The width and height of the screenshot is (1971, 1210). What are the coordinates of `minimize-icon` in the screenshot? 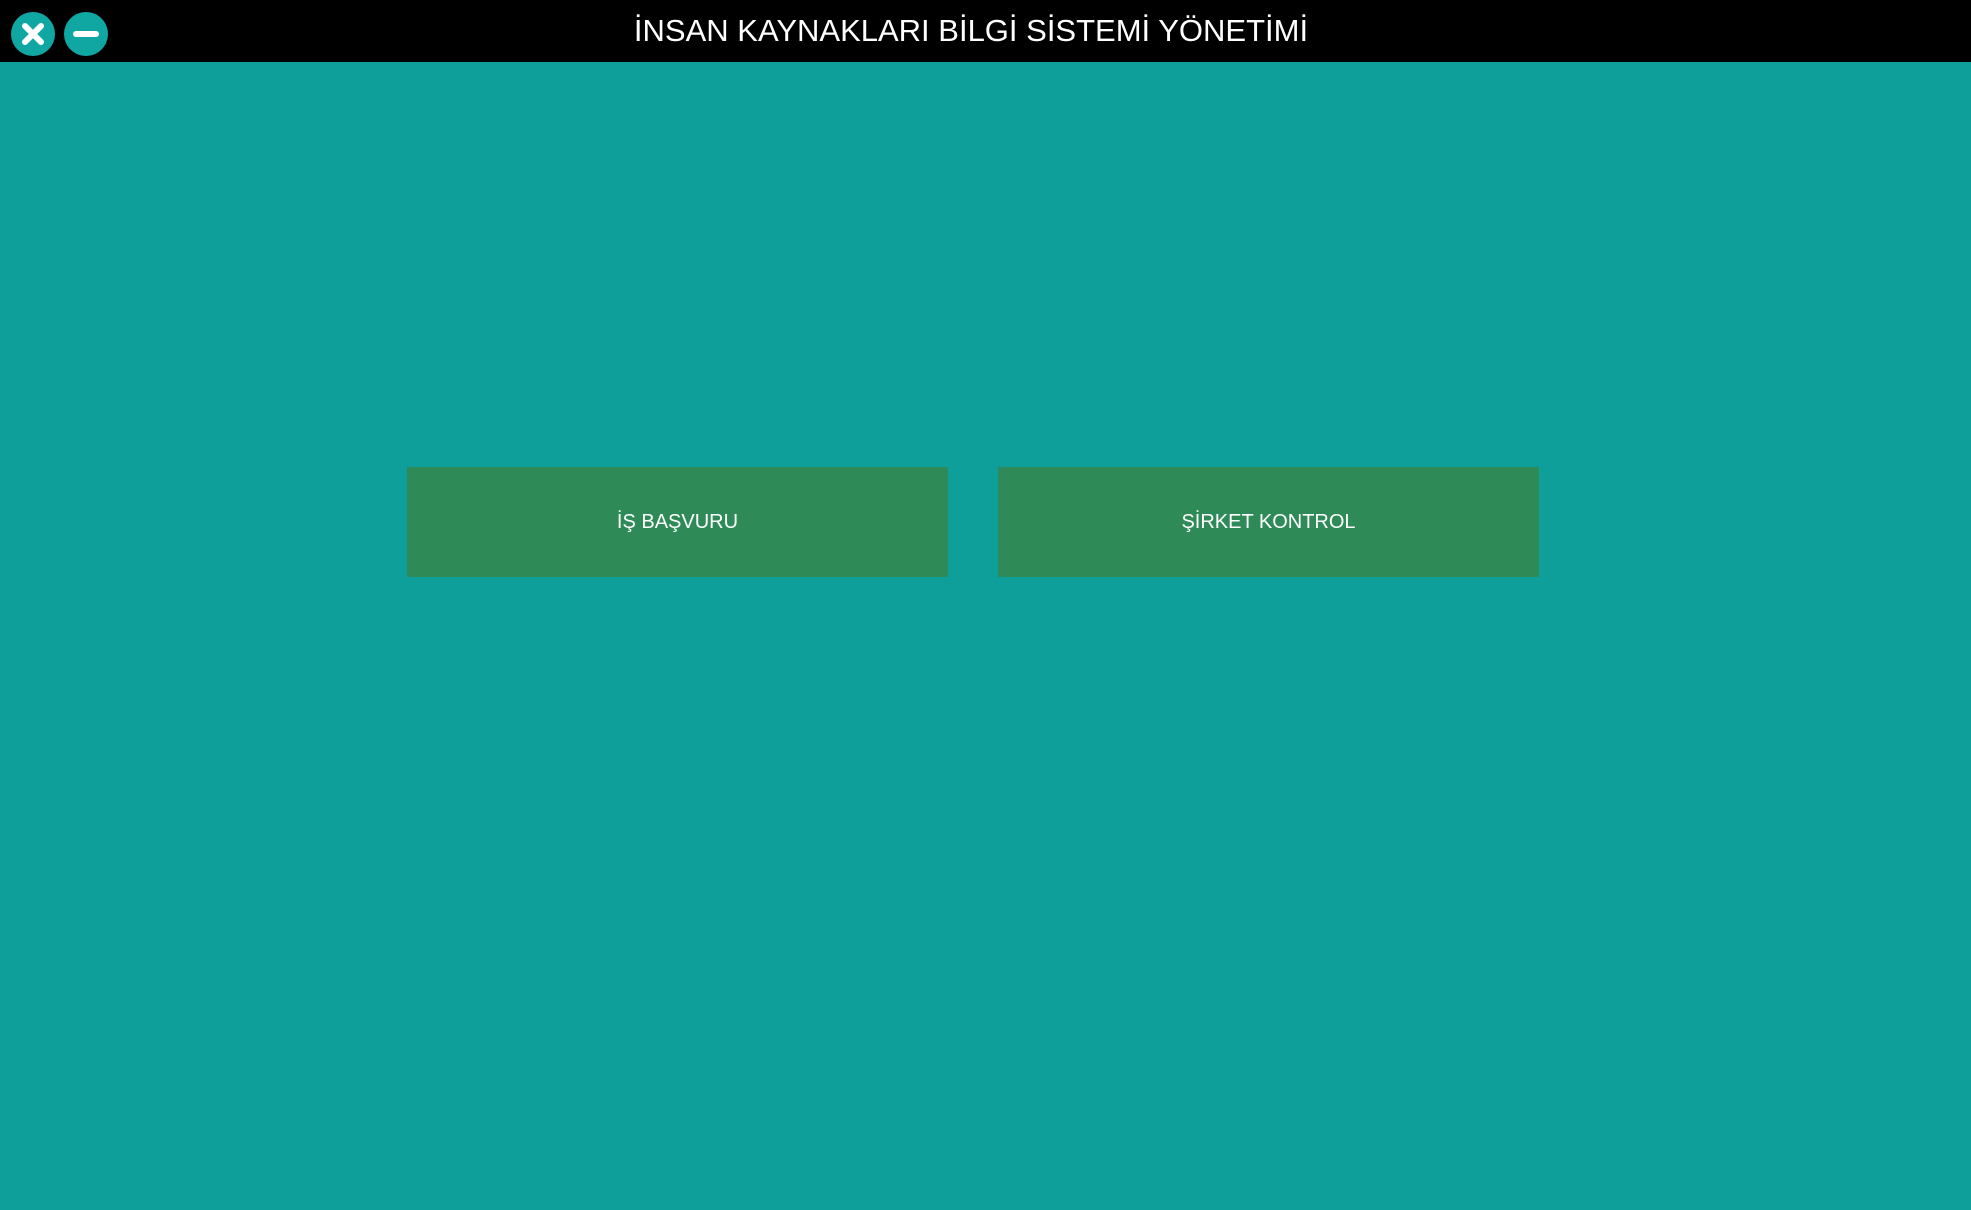 It's located at (86, 34).